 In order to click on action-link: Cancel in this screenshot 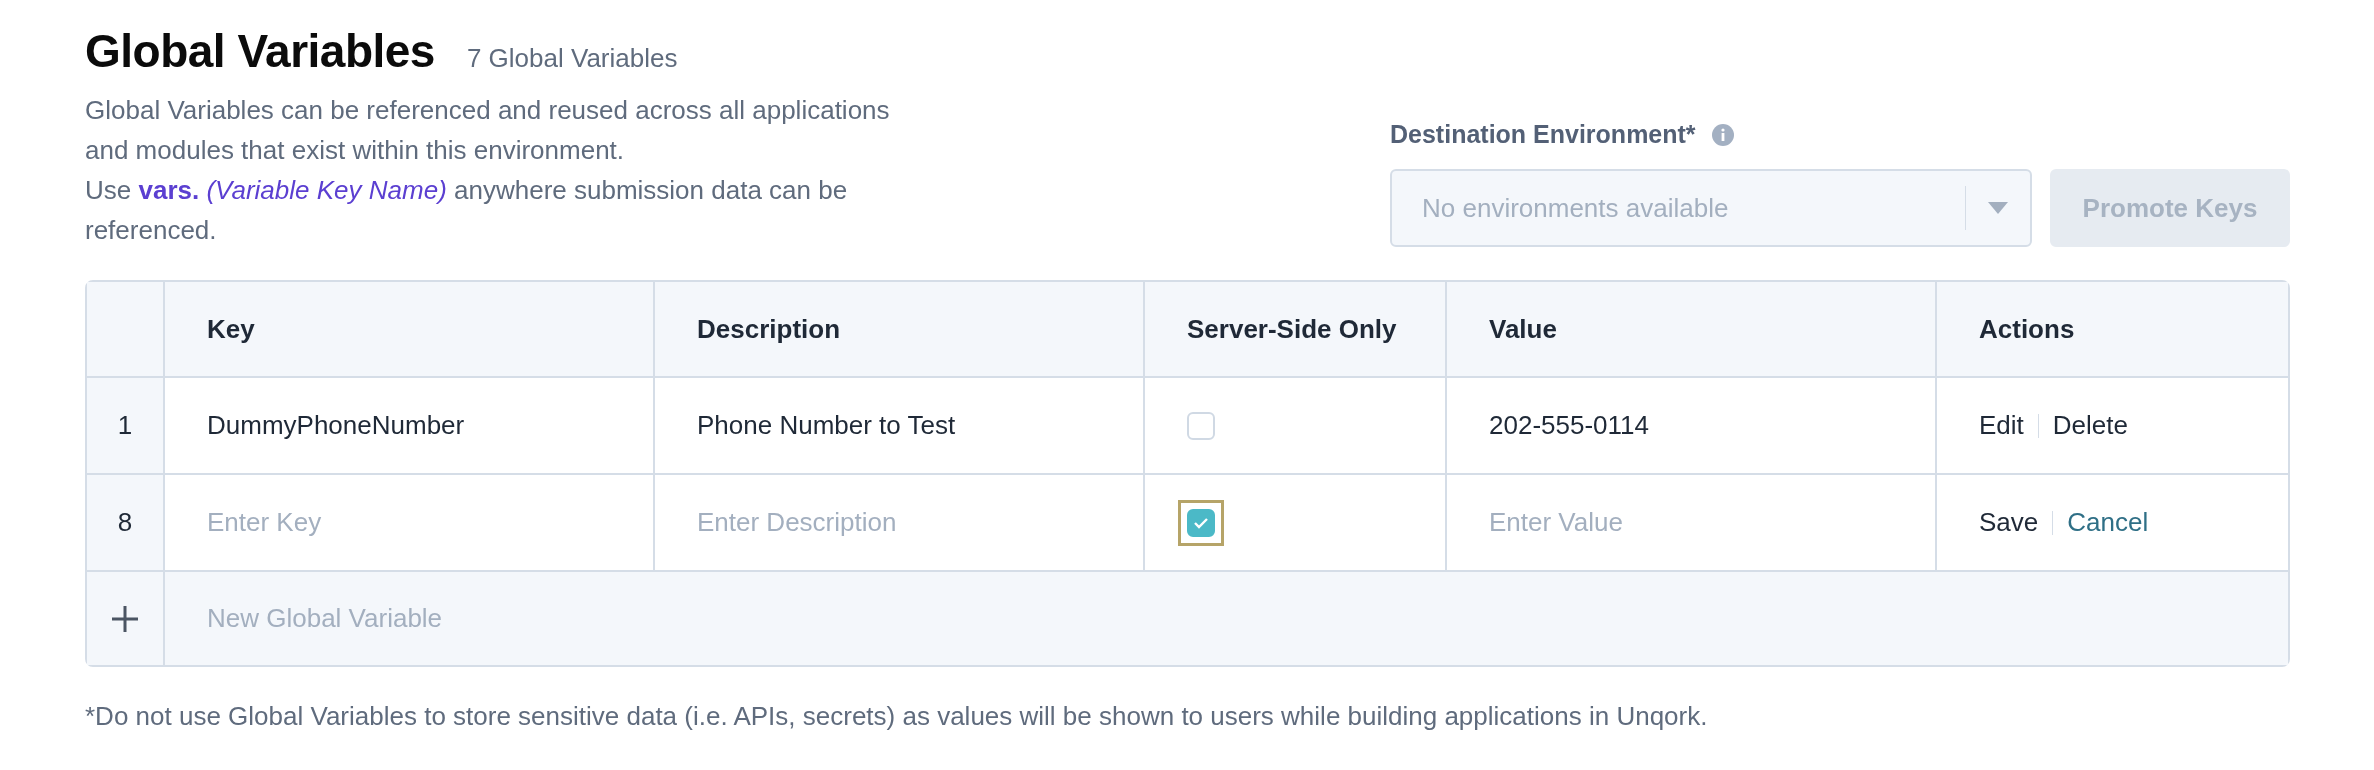, I will do `click(2108, 522)`.